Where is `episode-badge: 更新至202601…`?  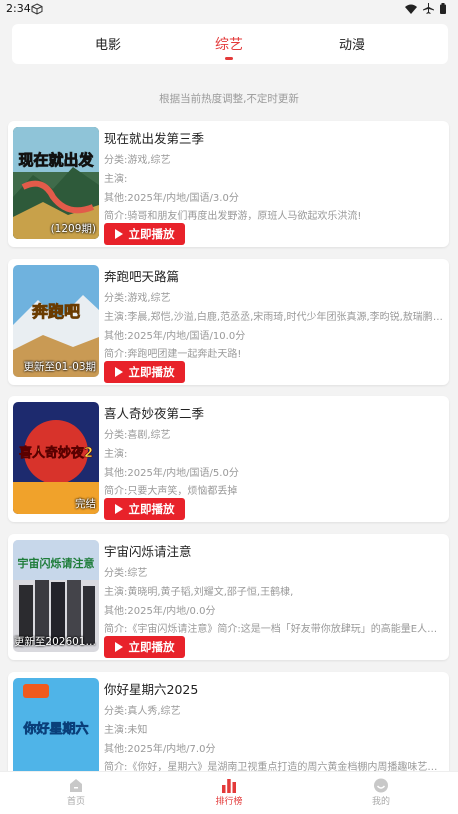 episode-badge: 更新至202601… is located at coordinates (54, 642).